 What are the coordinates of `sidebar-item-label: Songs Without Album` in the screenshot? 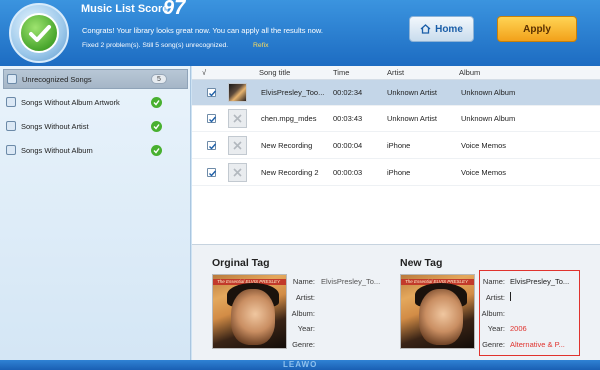 It's located at (57, 150).